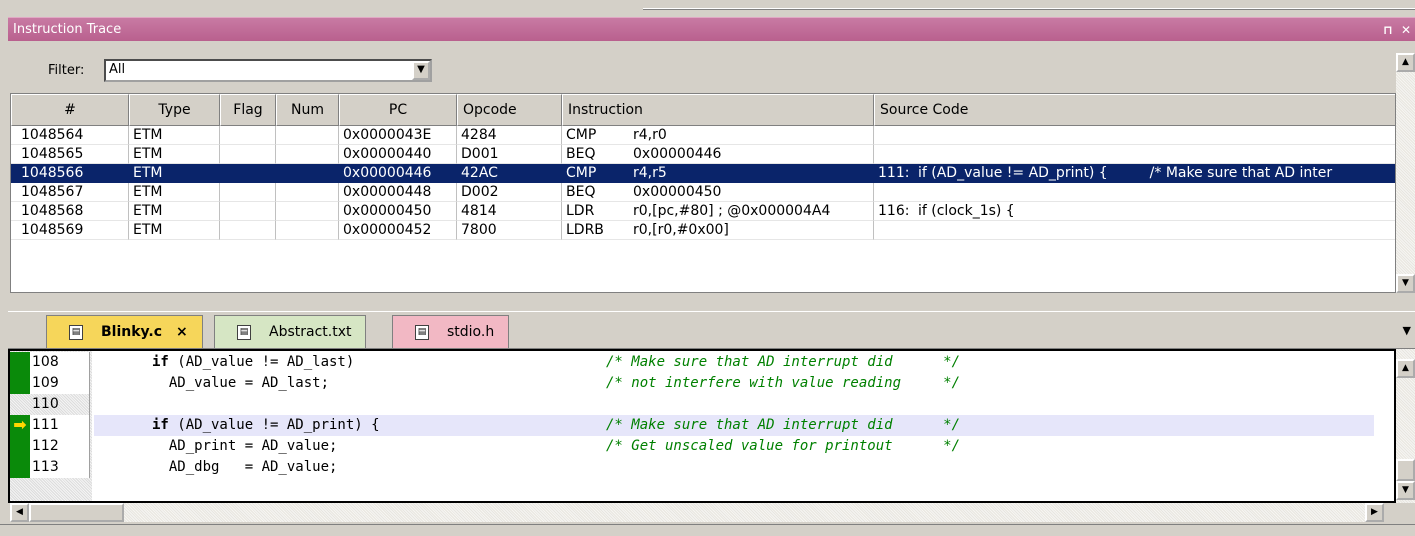  Describe the element at coordinates (681, 230) in the screenshot. I see `operands: r0,[r0,#0x00]` at that location.